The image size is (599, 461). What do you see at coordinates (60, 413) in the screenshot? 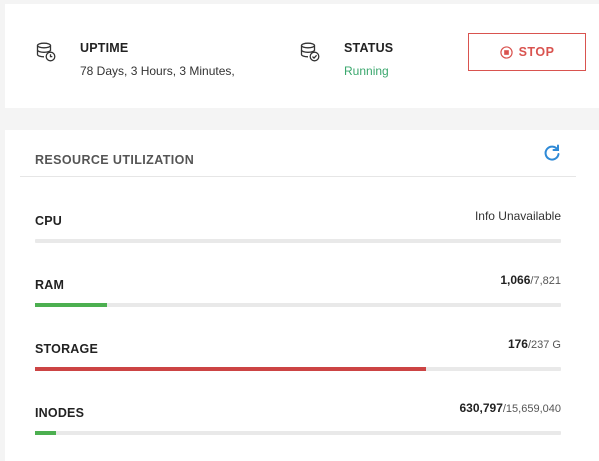
I see `inodes-label: INODES` at bounding box center [60, 413].